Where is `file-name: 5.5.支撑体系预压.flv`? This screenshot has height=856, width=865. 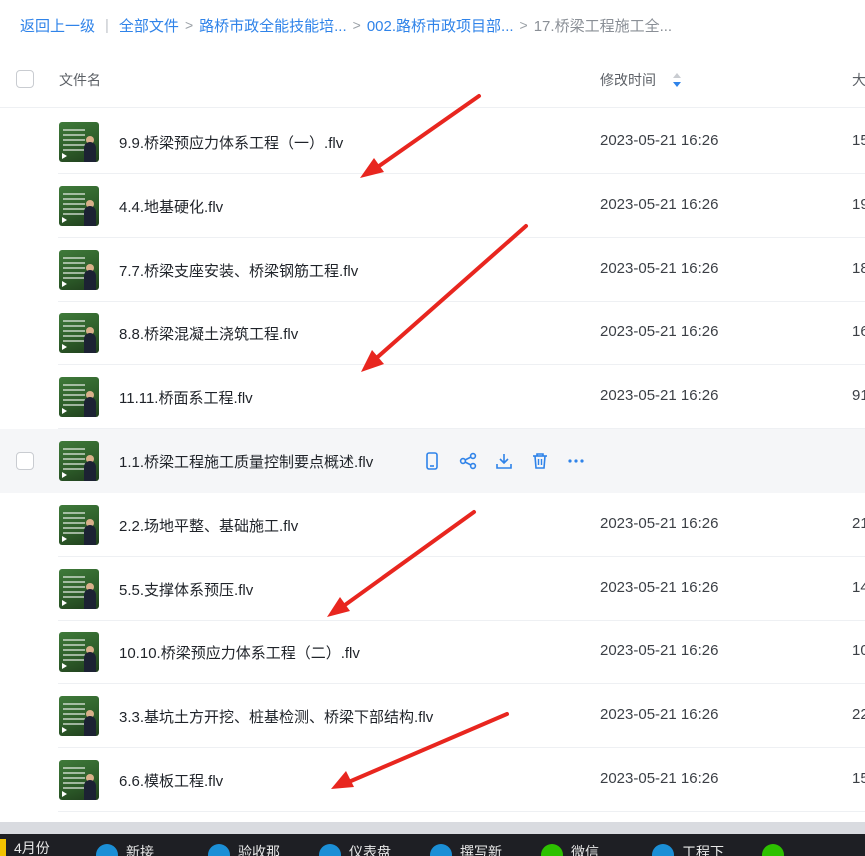 file-name: 5.5.支撑体系预压.flv is located at coordinates (186, 589).